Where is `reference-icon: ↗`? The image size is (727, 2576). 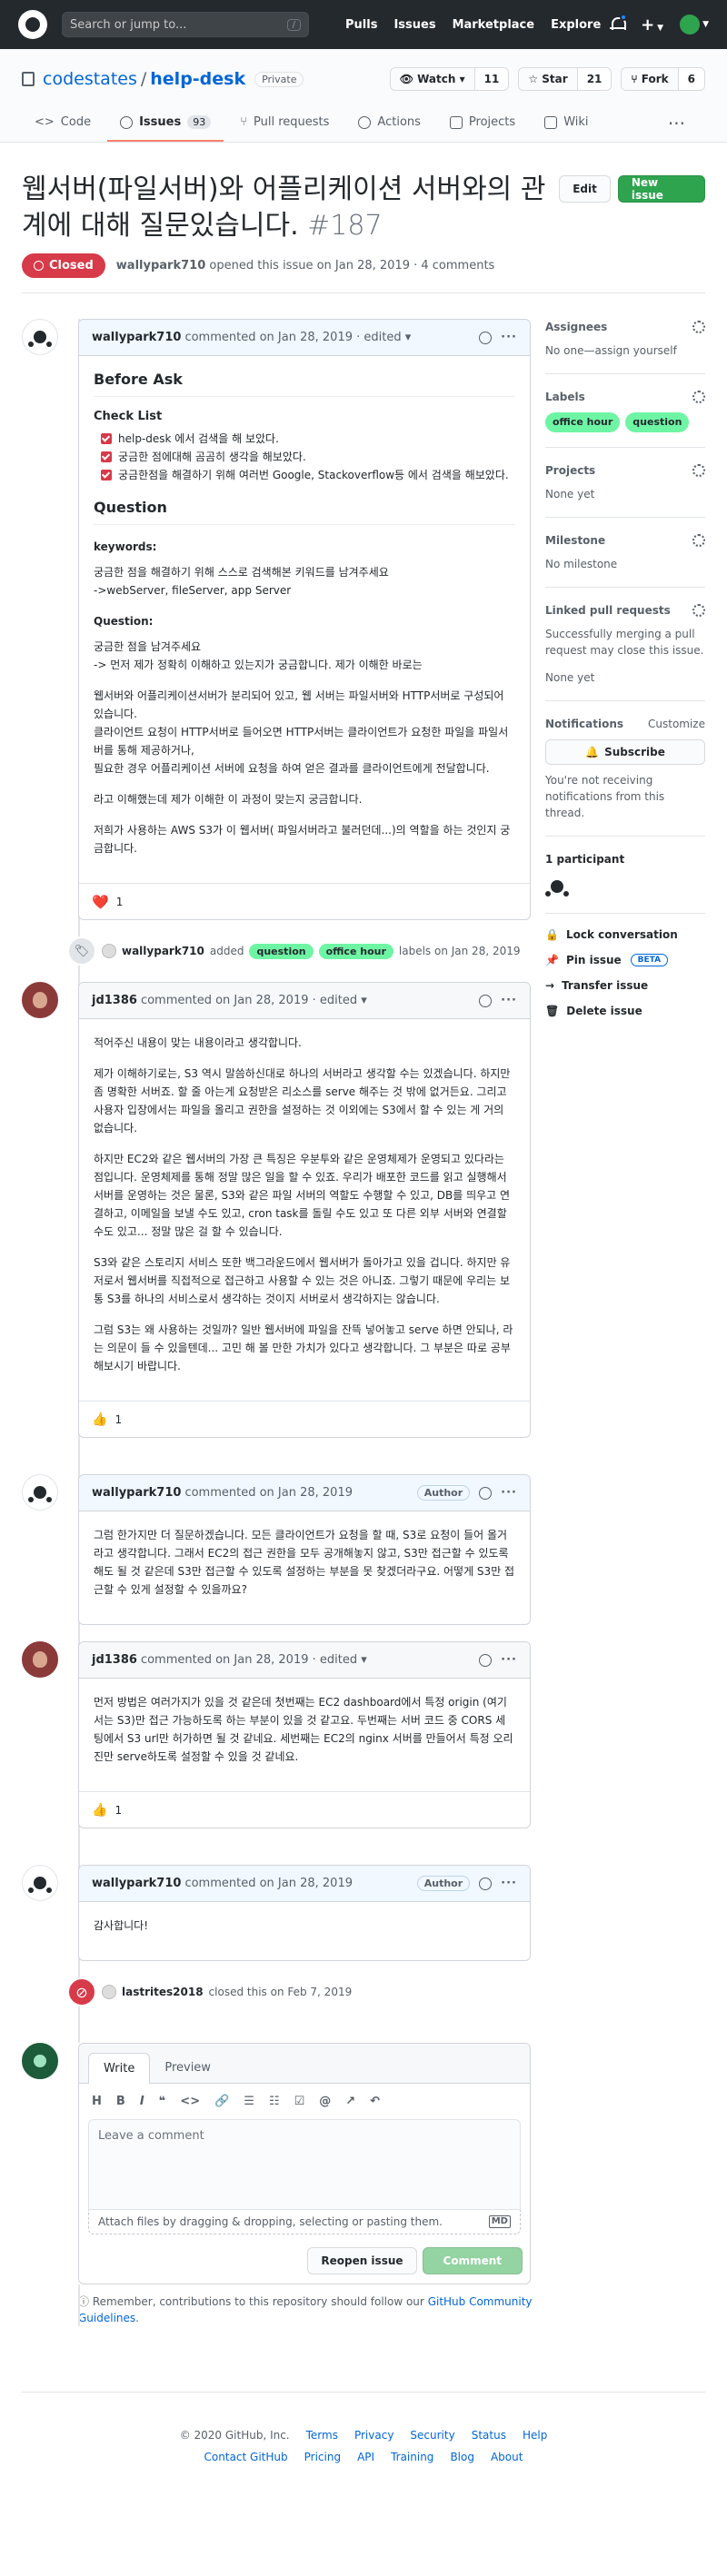
reference-icon: ↗ is located at coordinates (350, 2101).